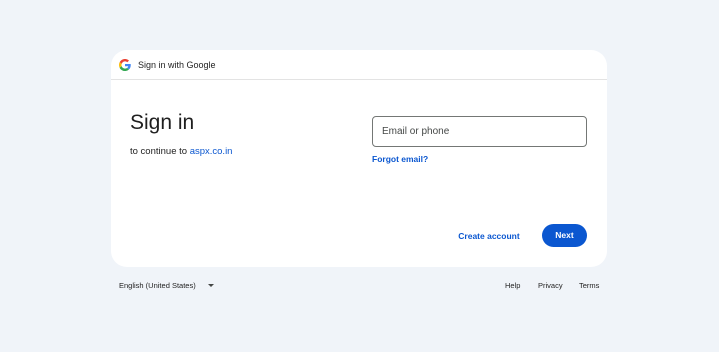  What do you see at coordinates (589, 285) in the screenshot?
I see `terms-link: Terms` at bounding box center [589, 285].